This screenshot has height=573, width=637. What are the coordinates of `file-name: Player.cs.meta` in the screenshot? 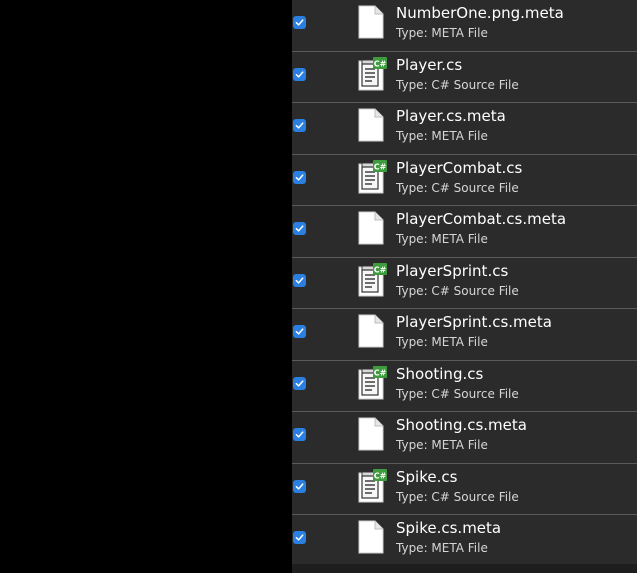 It's located at (451, 116).